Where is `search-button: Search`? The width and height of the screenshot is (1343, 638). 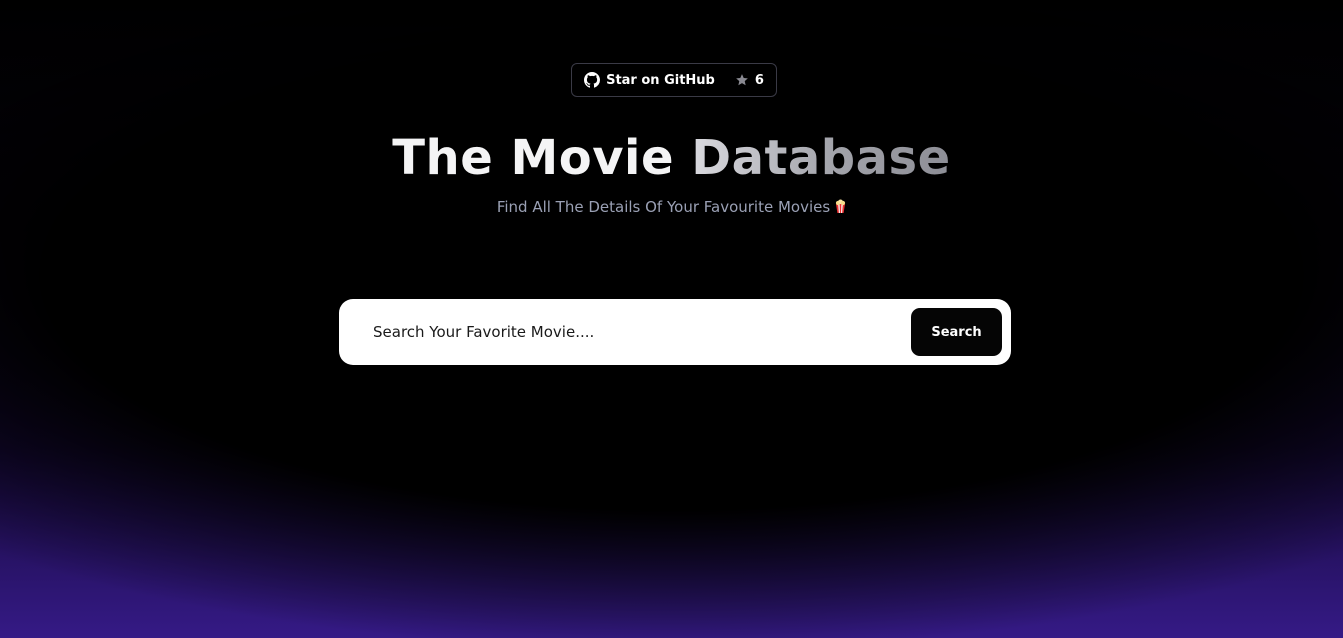 search-button: Search is located at coordinates (956, 332).